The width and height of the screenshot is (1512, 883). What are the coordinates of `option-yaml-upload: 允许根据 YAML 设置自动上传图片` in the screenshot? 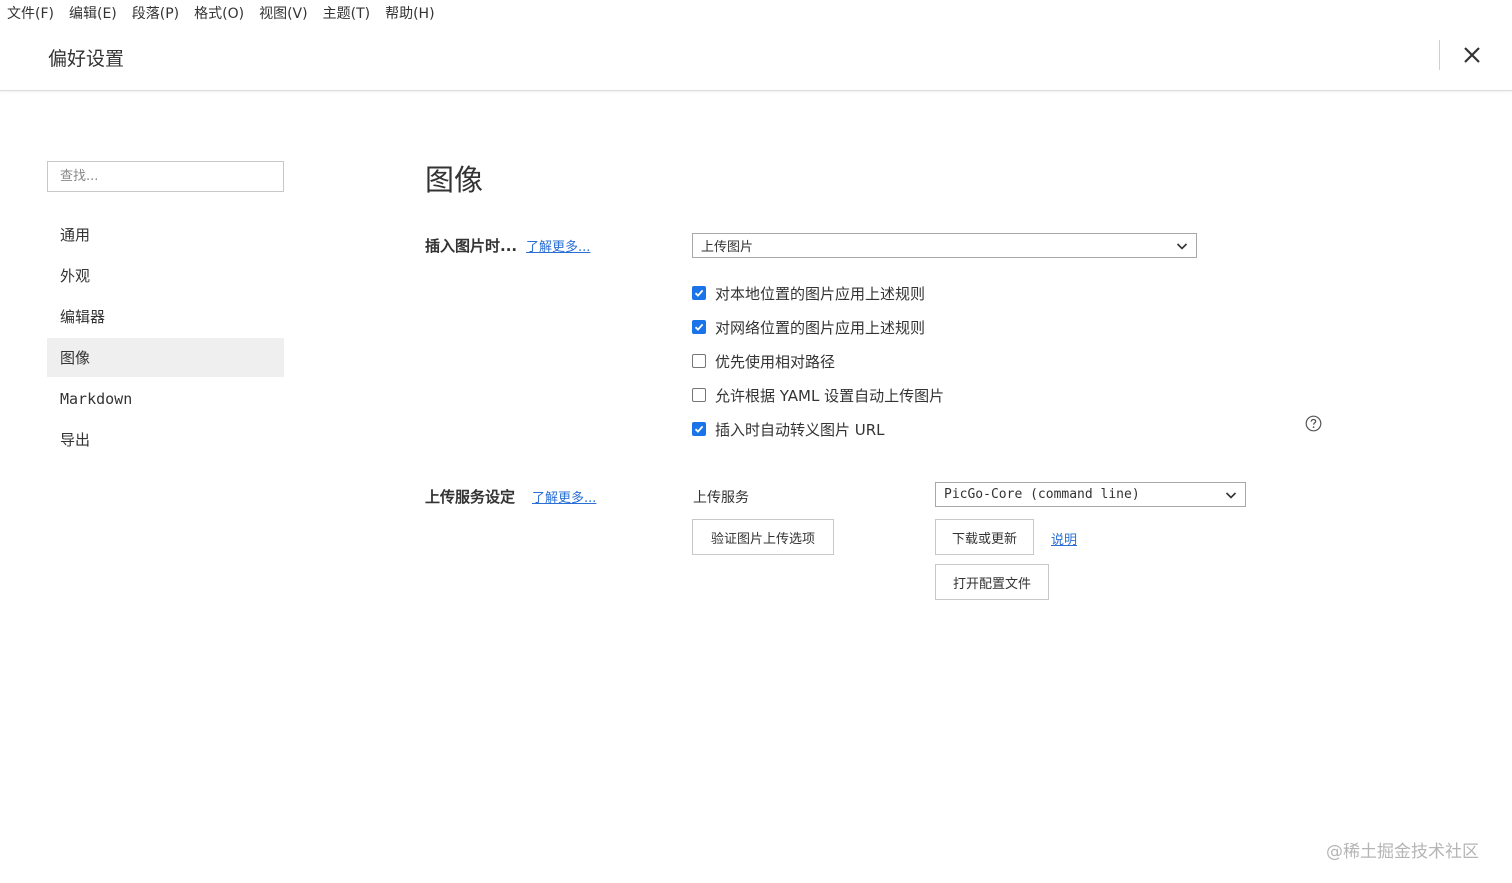 It's located at (818, 395).